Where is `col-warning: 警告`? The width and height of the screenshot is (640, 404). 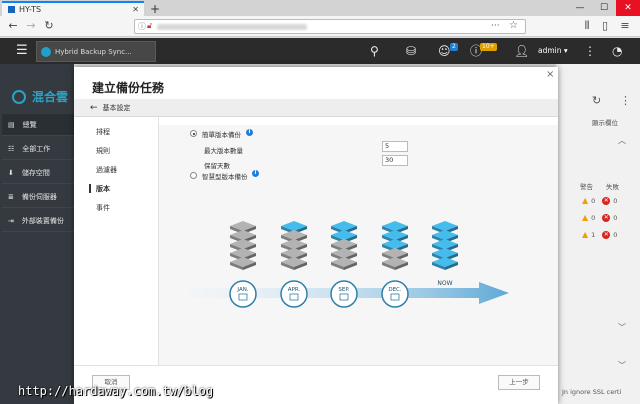
col-warning: 警告 is located at coordinates (586, 187).